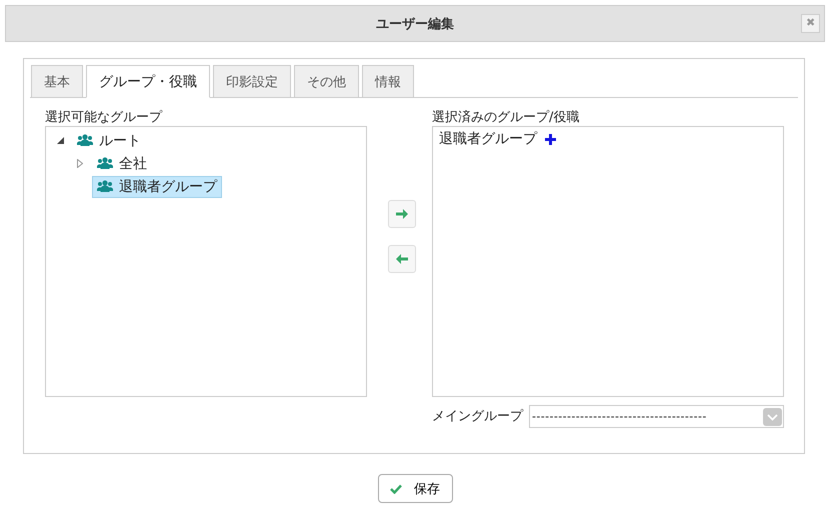 This screenshot has width=831, height=509. What do you see at coordinates (396, 489) in the screenshot?
I see `checkmark-icon` at bounding box center [396, 489].